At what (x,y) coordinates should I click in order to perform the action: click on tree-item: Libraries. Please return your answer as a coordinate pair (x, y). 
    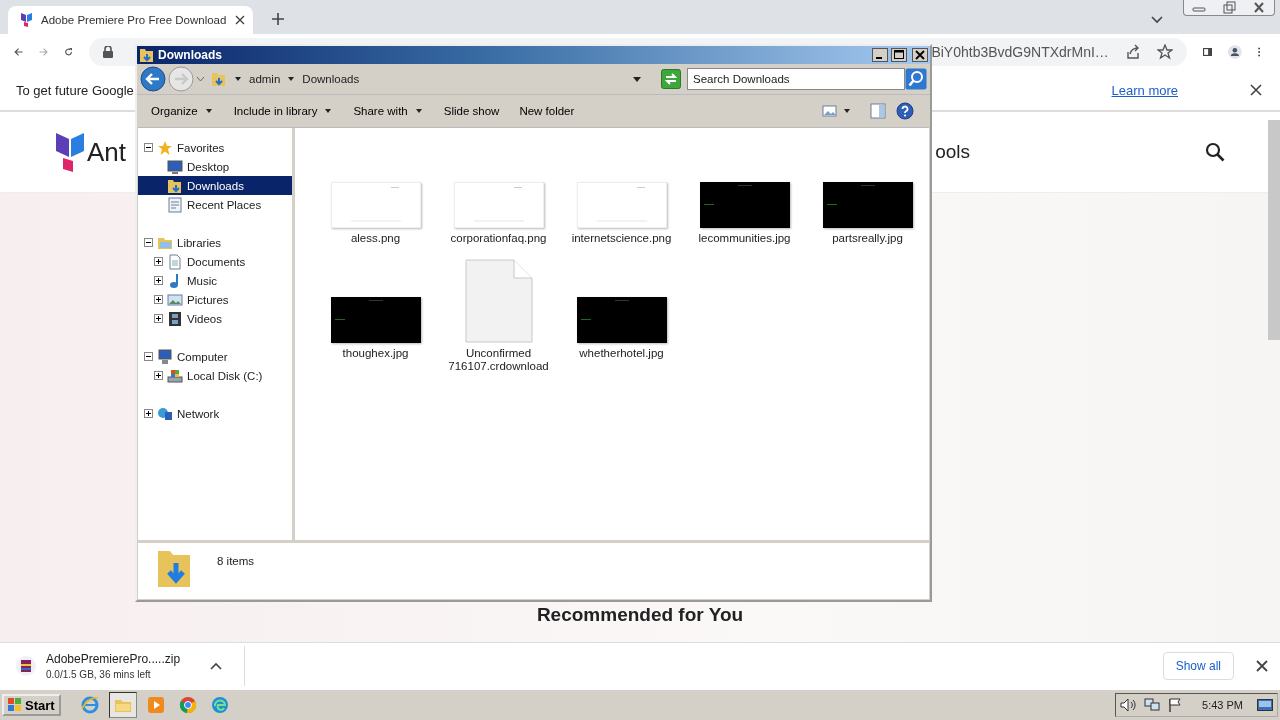
    Looking at the image, I should click on (215, 242).